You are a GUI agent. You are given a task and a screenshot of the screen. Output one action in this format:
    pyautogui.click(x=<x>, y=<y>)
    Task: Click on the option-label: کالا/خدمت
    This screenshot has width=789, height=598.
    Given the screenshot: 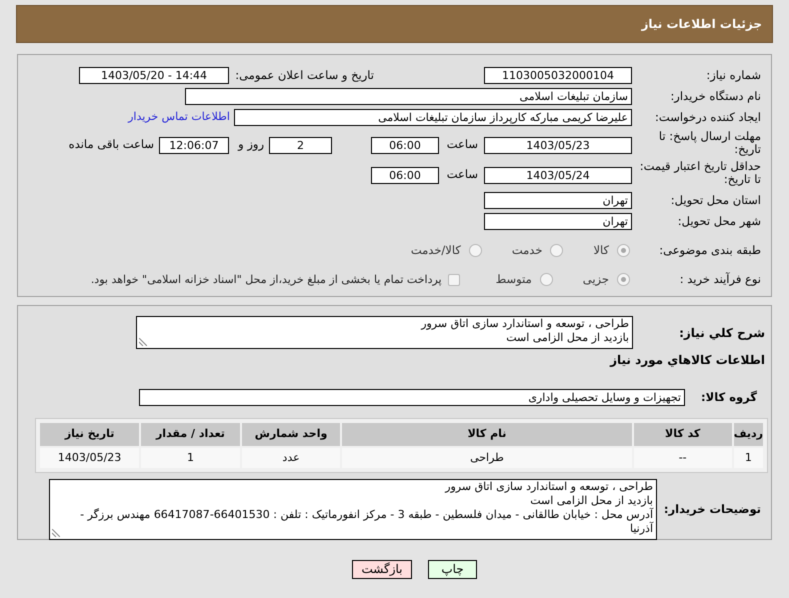 What is the action you would take?
    pyautogui.click(x=435, y=250)
    